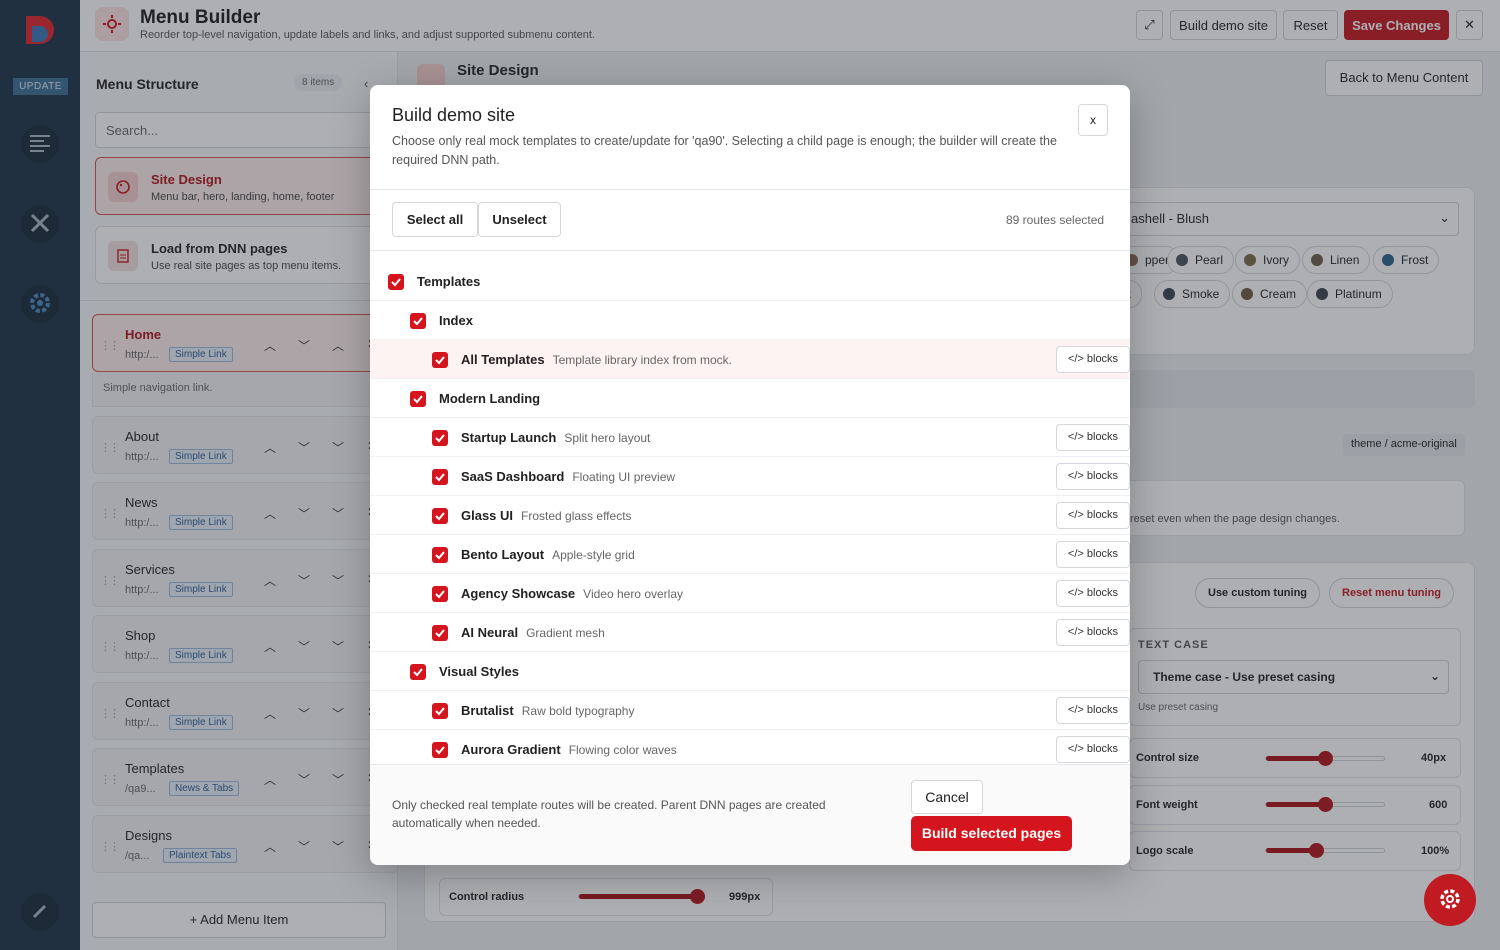  I want to click on route-row: Glass UI Frosted glass effects </> blocks, so click(750, 515).